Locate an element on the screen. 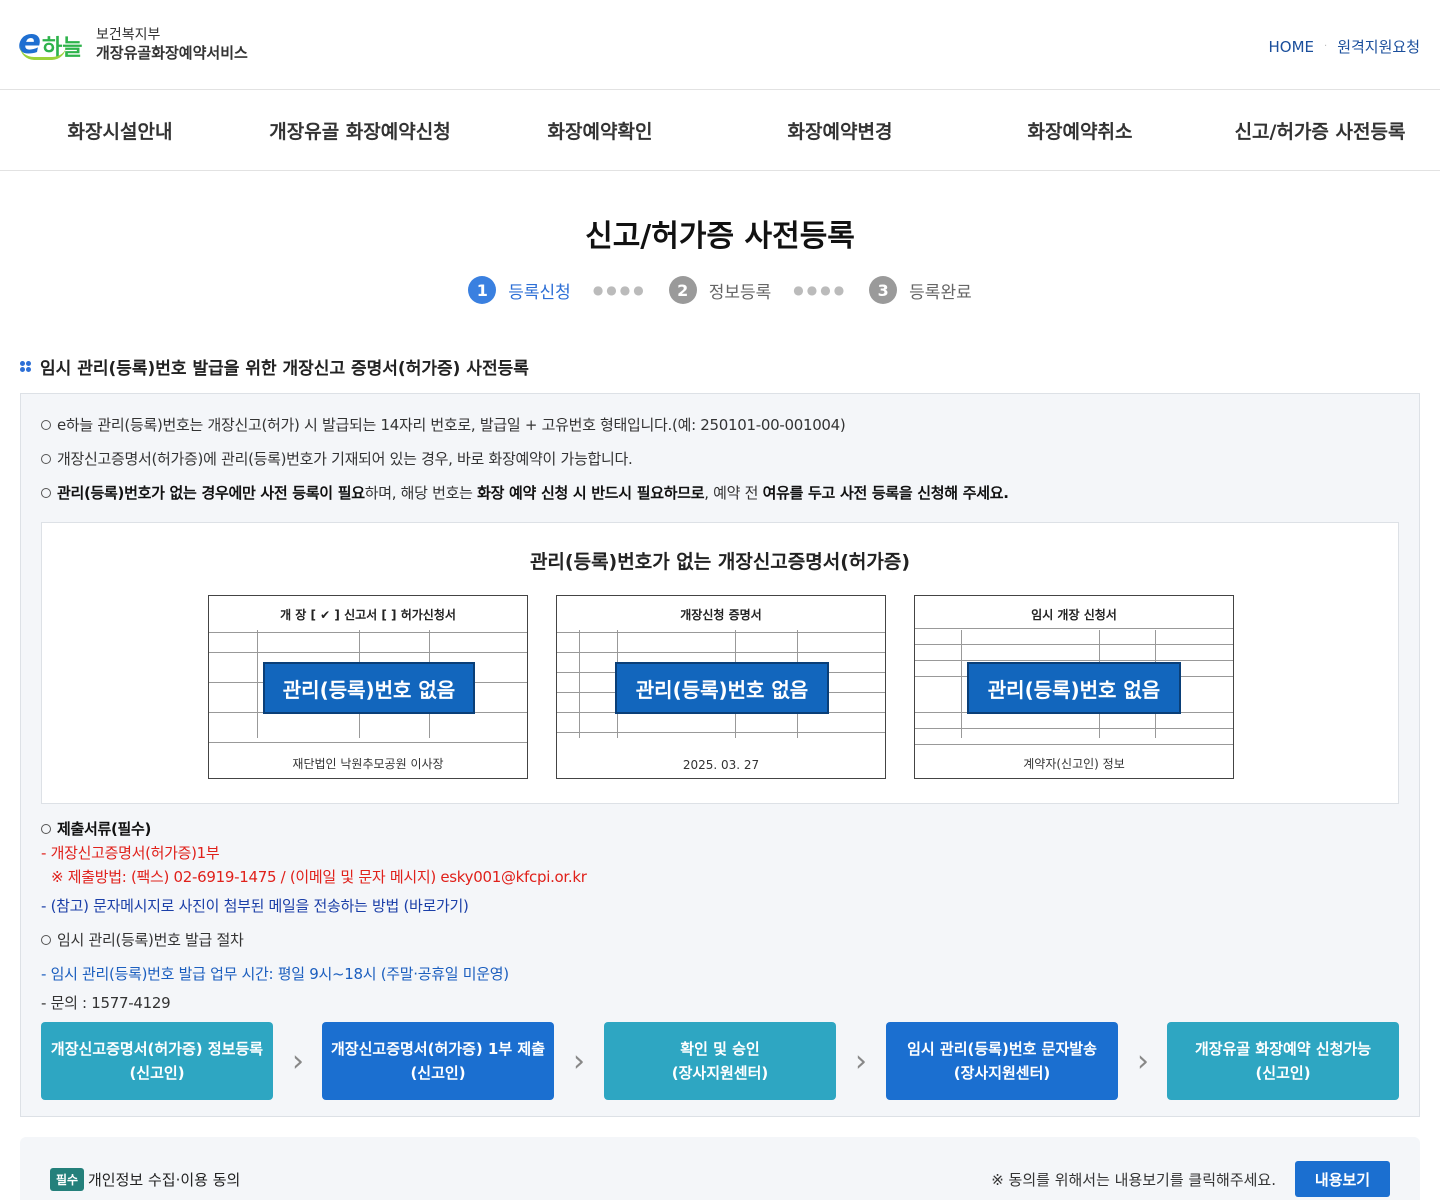 The height and width of the screenshot is (1200, 1440). step-label: 등록신청 is located at coordinates (539, 292).